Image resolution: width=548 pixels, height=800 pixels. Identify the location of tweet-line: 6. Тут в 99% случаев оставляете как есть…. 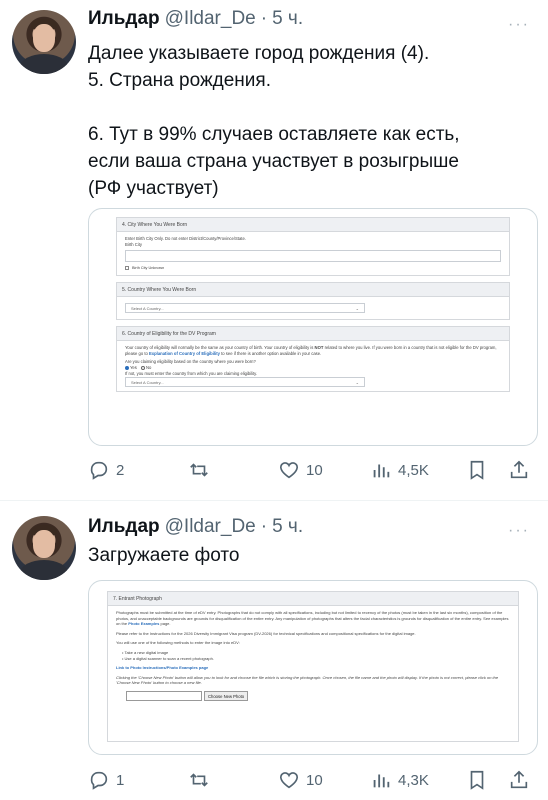
(274, 134).